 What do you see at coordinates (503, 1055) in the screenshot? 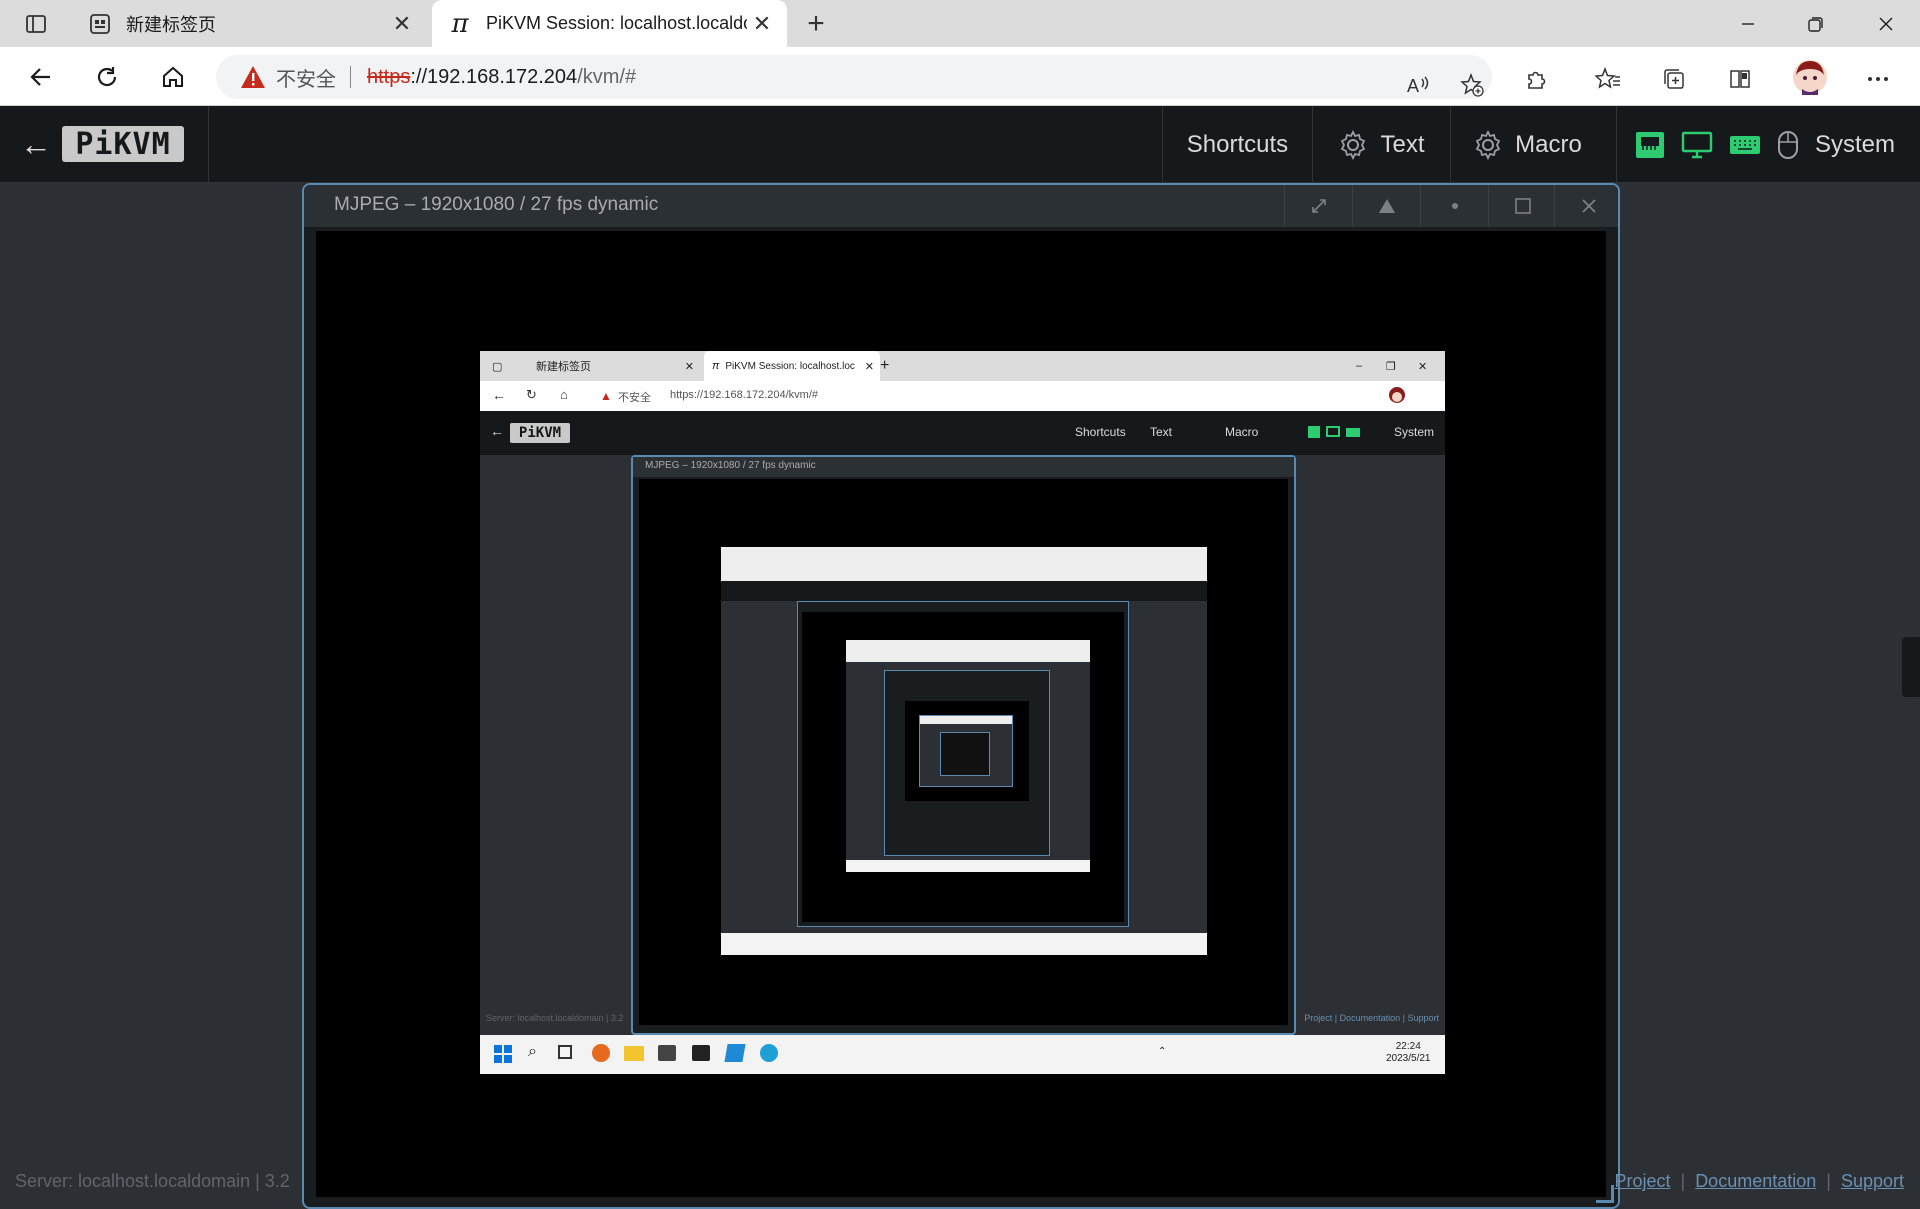
I see `remote-start-icon` at bounding box center [503, 1055].